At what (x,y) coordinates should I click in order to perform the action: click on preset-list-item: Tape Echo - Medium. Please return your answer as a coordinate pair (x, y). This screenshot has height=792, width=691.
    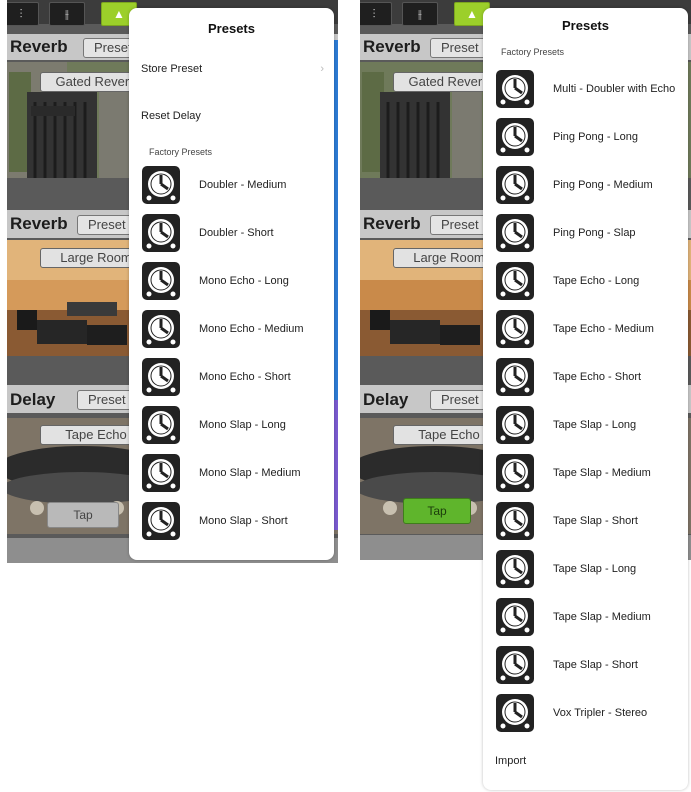
    Looking at the image, I should click on (591, 329).